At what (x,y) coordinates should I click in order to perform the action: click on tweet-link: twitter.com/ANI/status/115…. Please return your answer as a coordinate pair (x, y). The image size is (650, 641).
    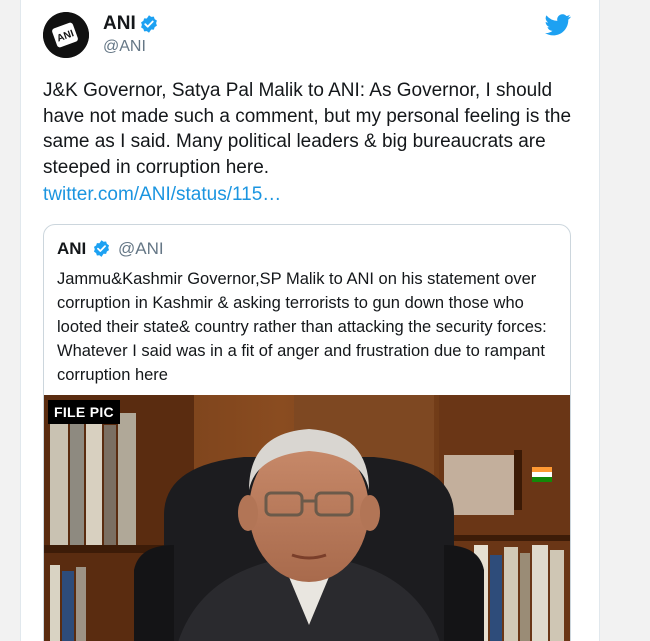
    Looking at the image, I should click on (162, 195).